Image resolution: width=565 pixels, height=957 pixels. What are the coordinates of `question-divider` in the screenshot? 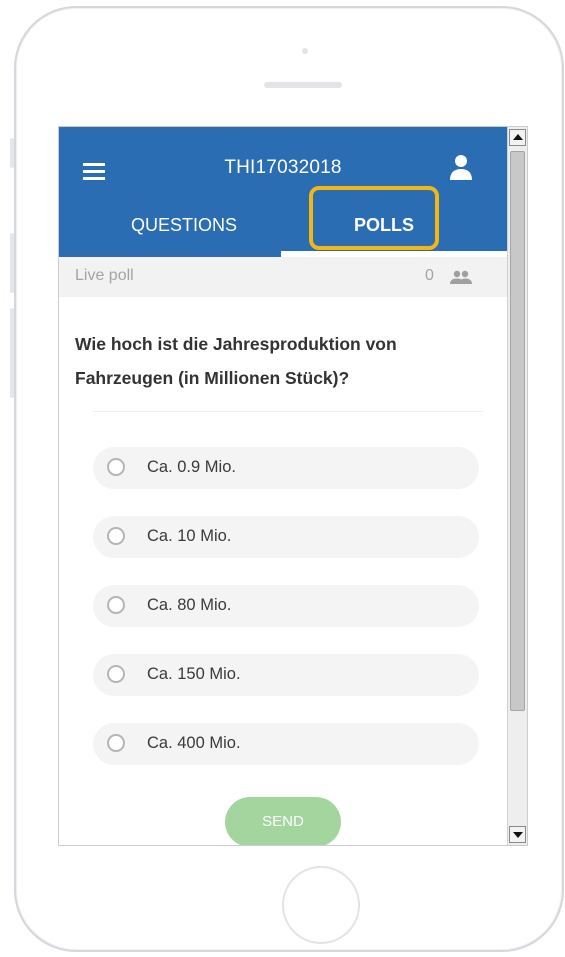 It's located at (288, 411).